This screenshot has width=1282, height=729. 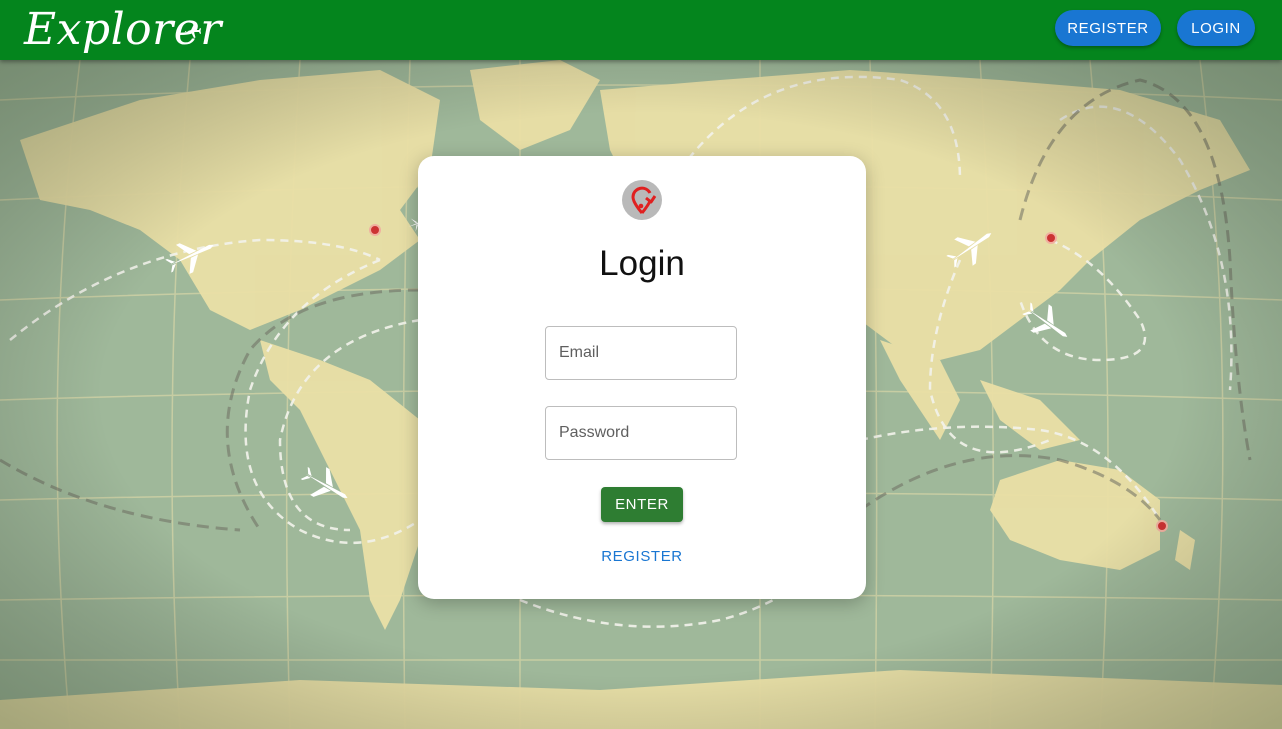 What do you see at coordinates (1108, 28) in the screenshot?
I see `register-nav-button: REGISTER` at bounding box center [1108, 28].